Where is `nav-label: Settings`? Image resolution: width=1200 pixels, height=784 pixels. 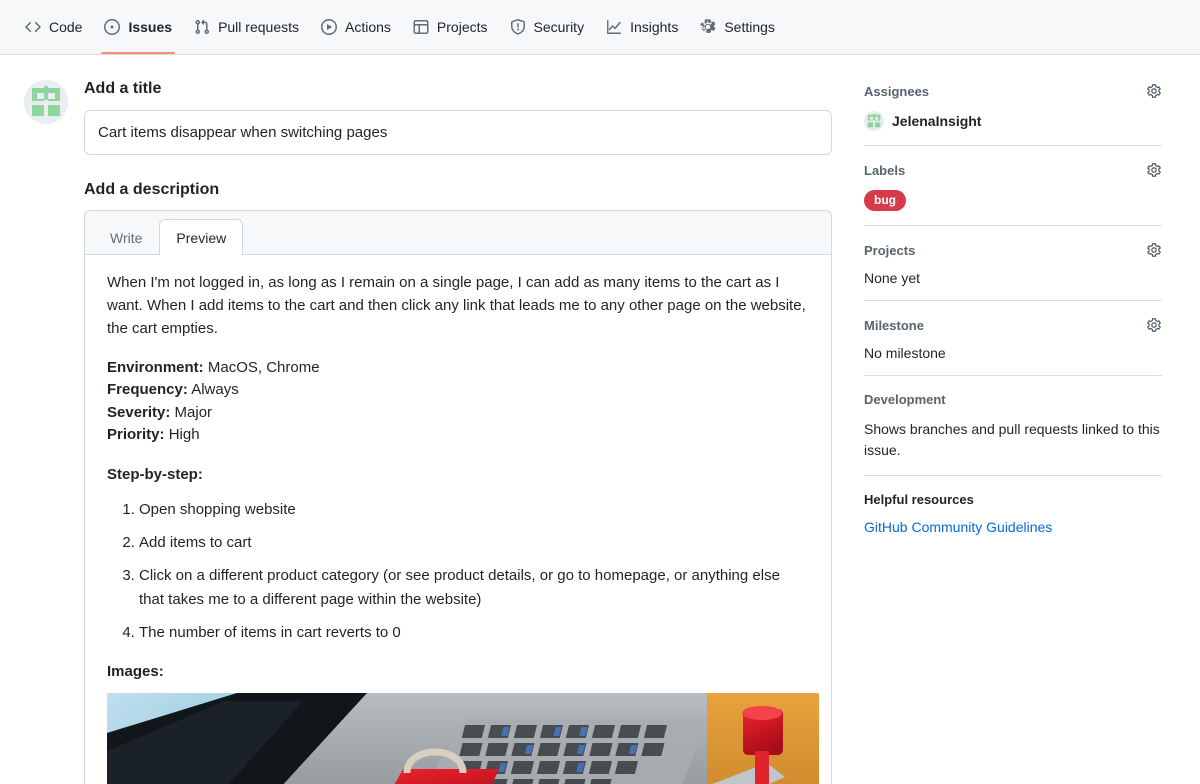
nav-label: Settings is located at coordinates (749, 27).